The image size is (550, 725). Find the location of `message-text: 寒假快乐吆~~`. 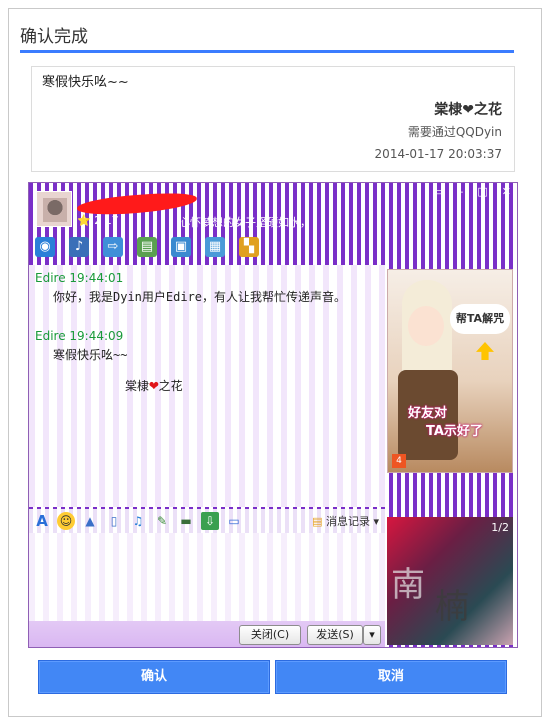

message-text: 寒假快乐吆~~ is located at coordinates (85, 82).